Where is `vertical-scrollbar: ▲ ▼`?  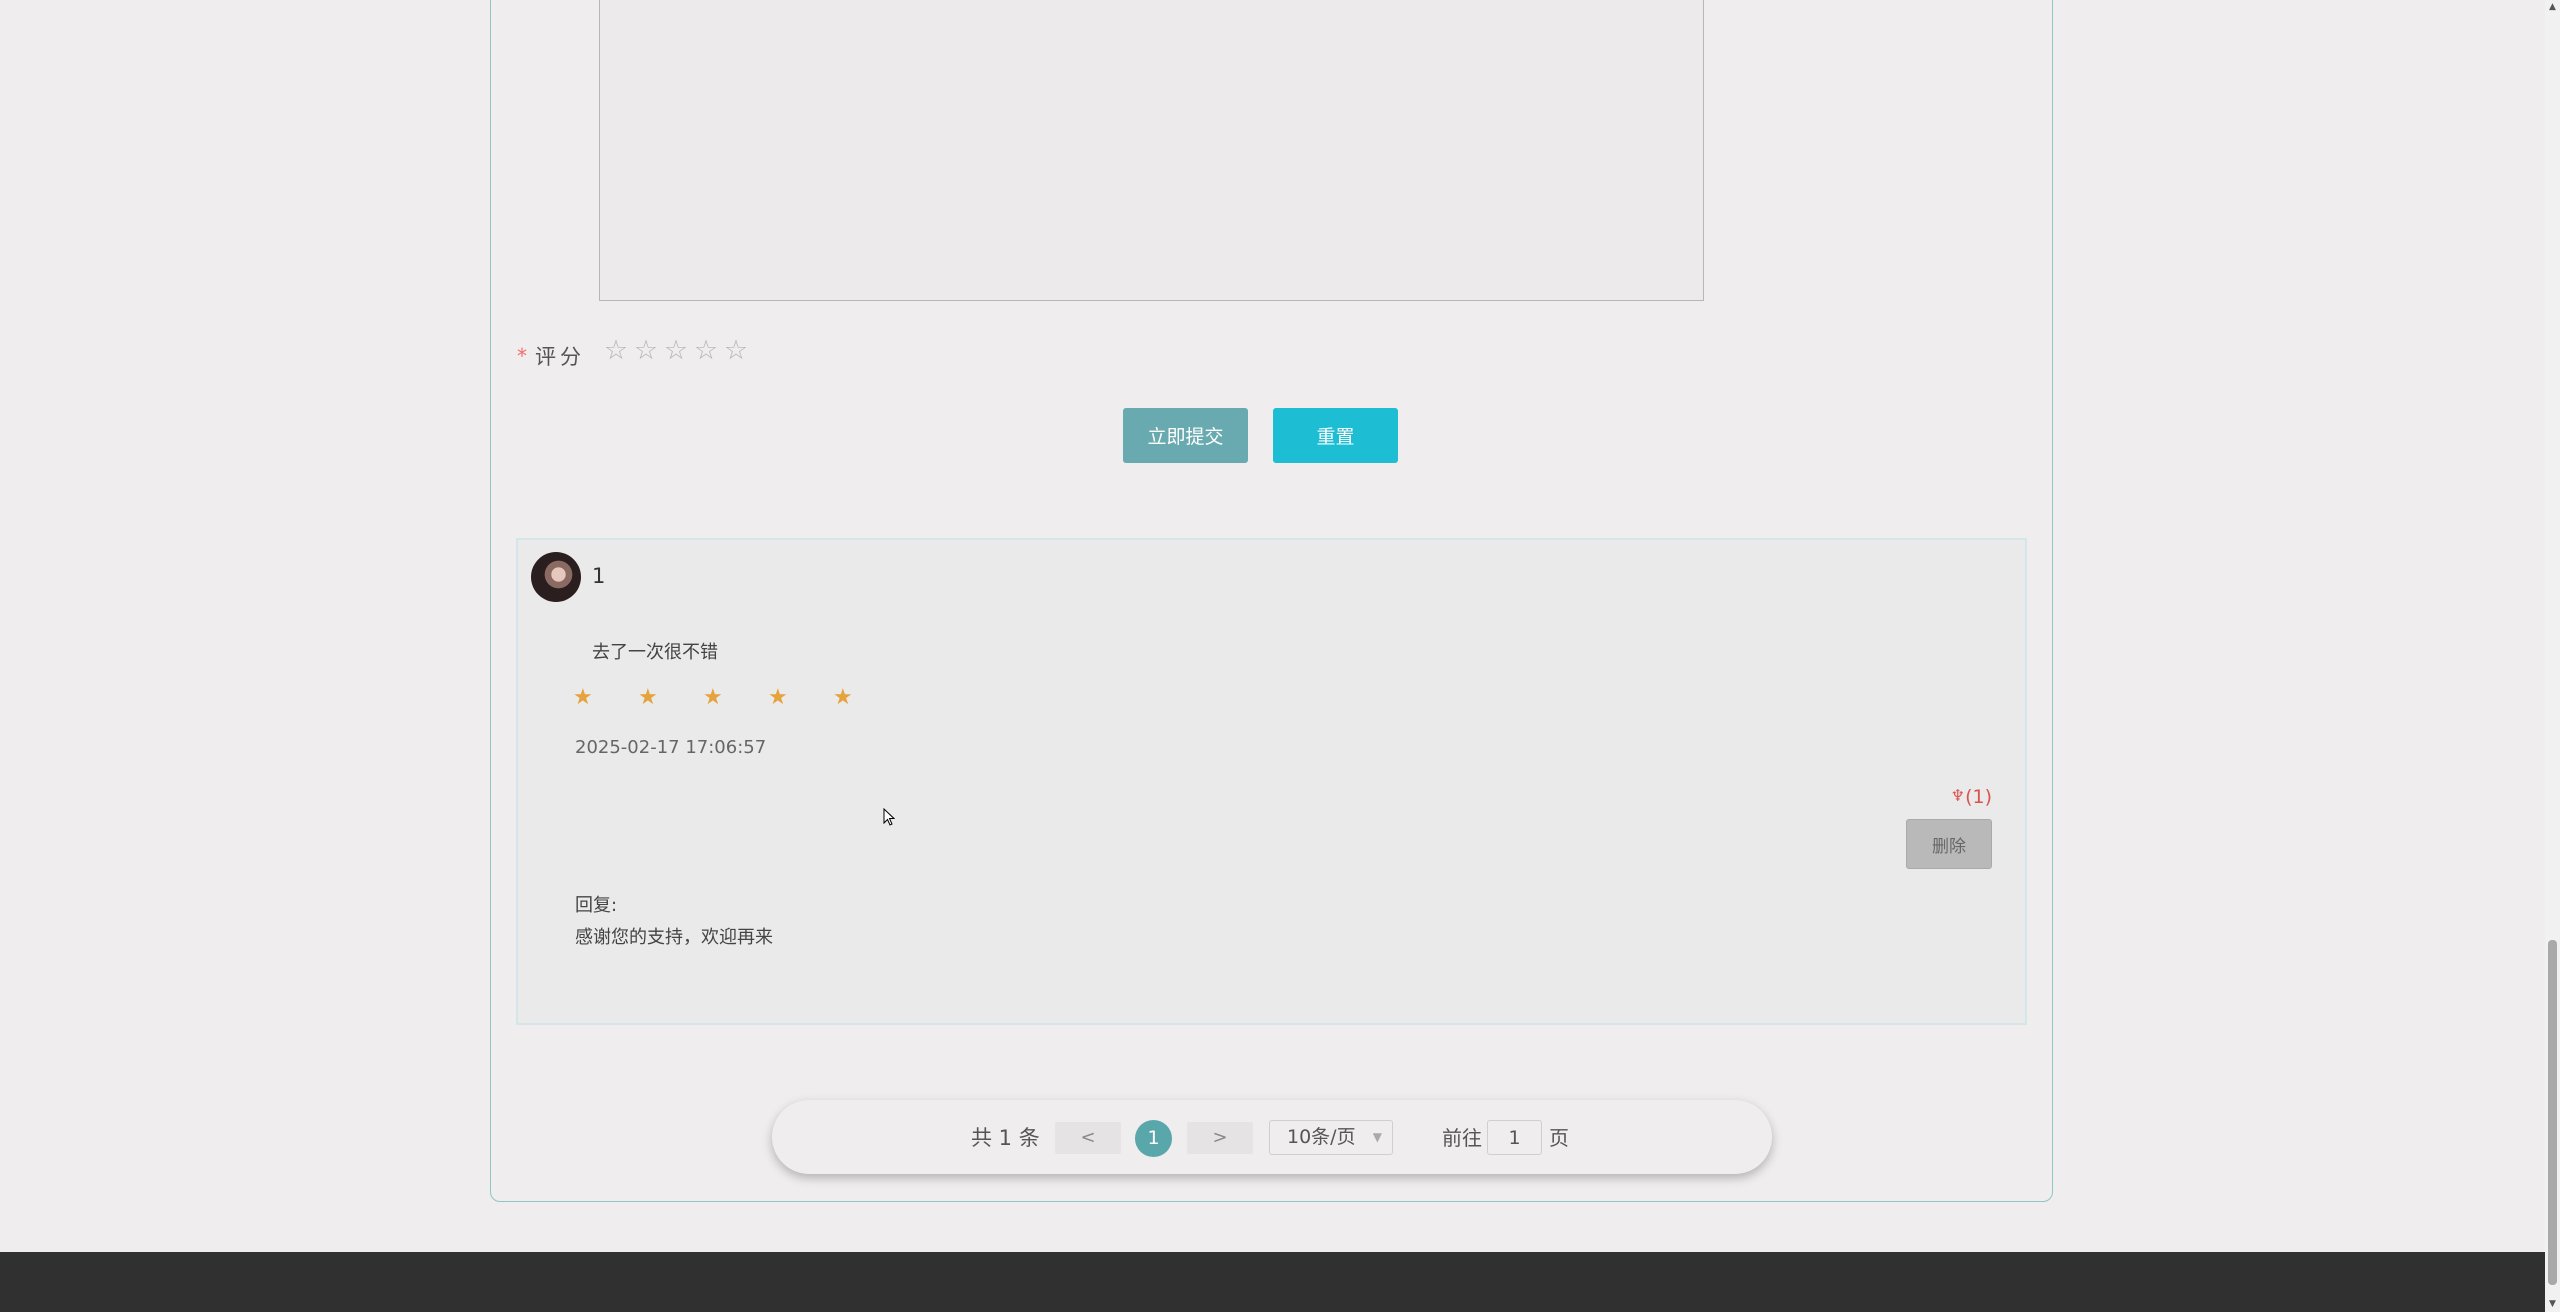
vertical-scrollbar: ▲ ▼ is located at coordinates (2552, 656).